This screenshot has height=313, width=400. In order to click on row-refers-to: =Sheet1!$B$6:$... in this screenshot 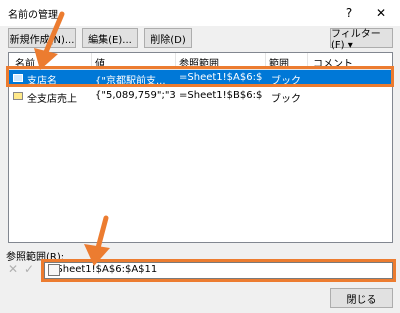, I will do `click(221, 95)`.